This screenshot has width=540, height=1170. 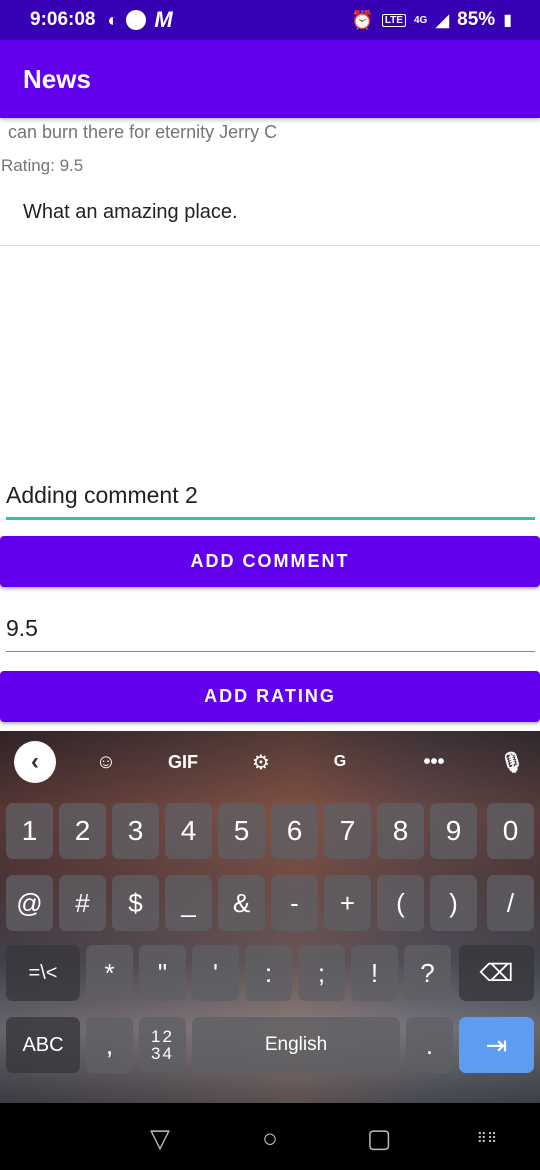 What do you see at coordinates (215, 973) in the screenshot?
I see `key-single-quote: '` at bounding box center [215, 973].